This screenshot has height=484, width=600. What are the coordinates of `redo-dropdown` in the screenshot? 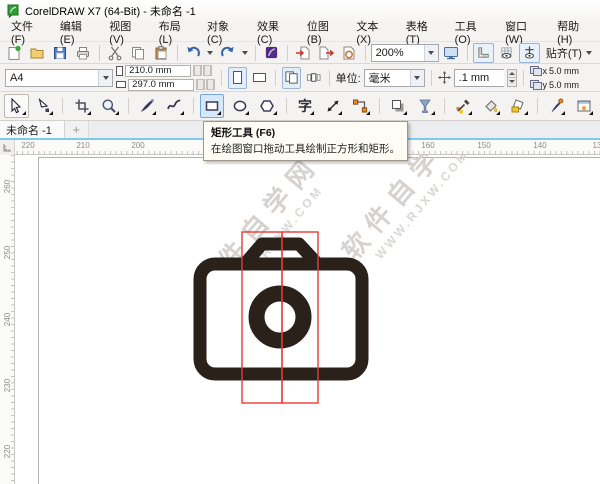 It's located at (244, 53).